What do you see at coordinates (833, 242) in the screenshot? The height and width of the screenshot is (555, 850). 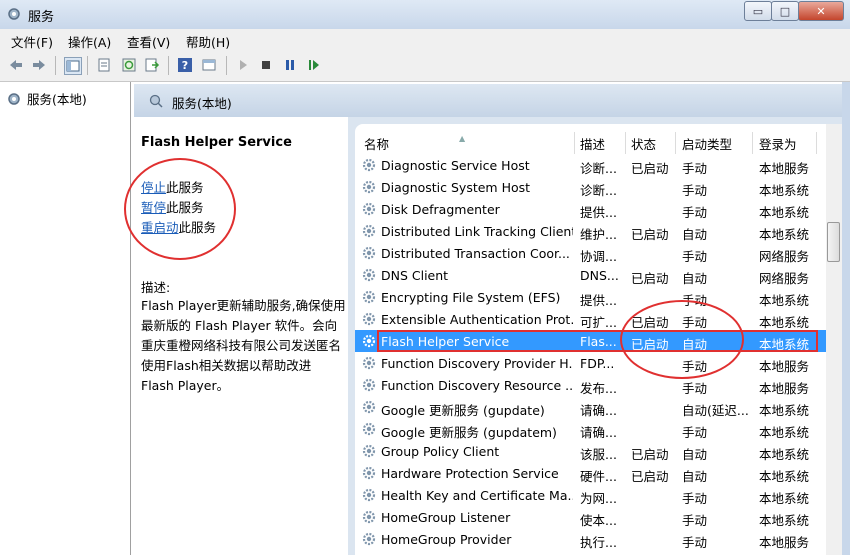 I see `scrollbar-thumb` at bounding box center [833, 242].